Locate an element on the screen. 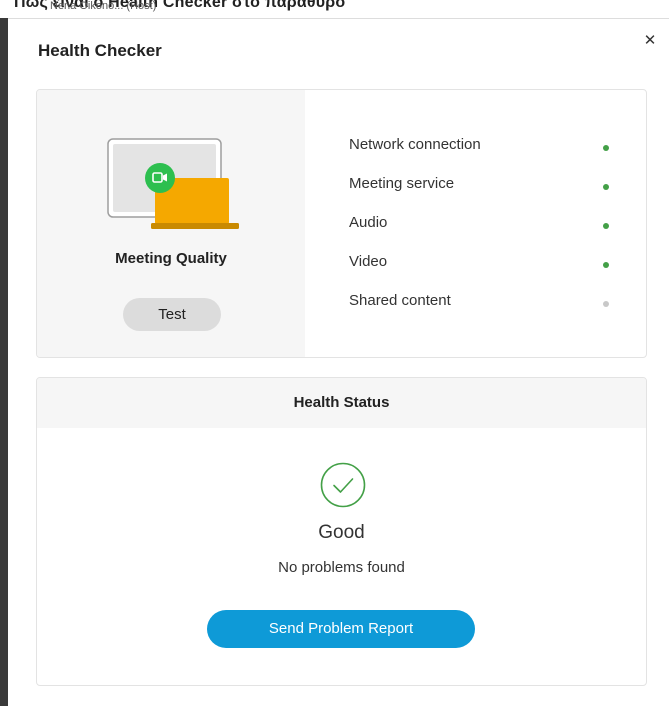 The width and height of the screenshot is (669, 707). health-status-header: Health Status is located at coordinates (341, 403).